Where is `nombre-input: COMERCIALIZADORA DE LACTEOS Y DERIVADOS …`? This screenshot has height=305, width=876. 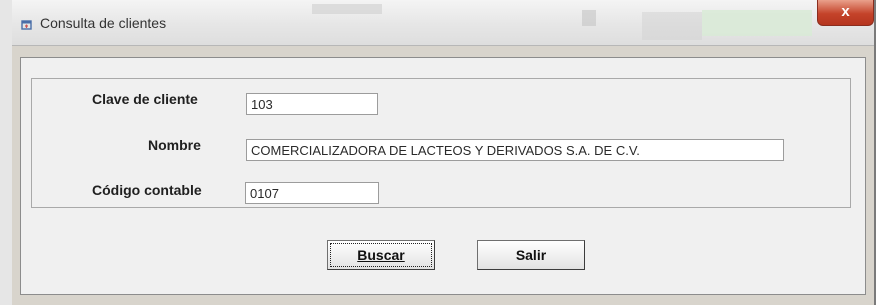 nombre-input: COMERCIALIZADORA DE LACTEOS Y DERIVADOS … is located at coordinates (515, 150).